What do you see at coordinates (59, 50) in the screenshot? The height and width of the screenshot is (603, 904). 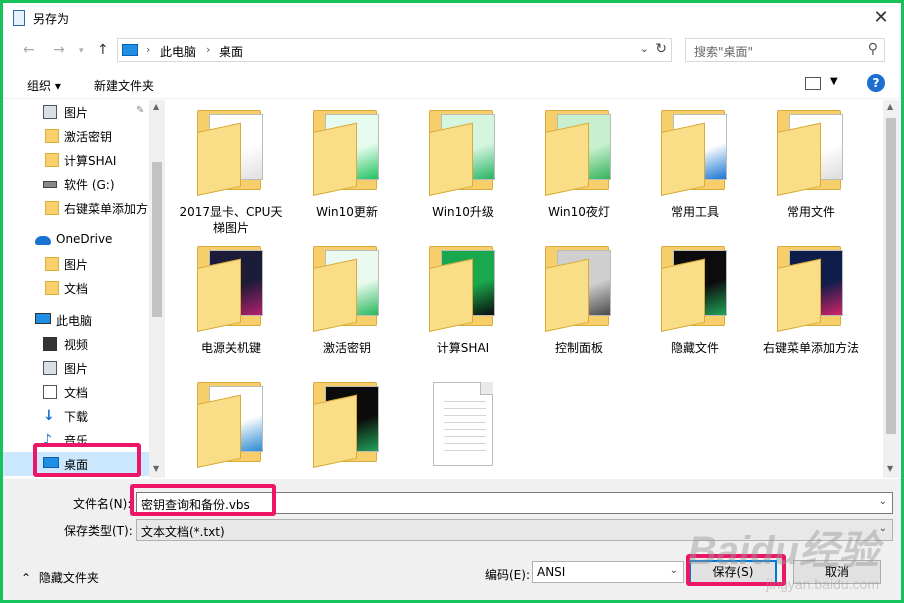 I see `forward-arrow-icon: →` at bounding box center [59, 50].